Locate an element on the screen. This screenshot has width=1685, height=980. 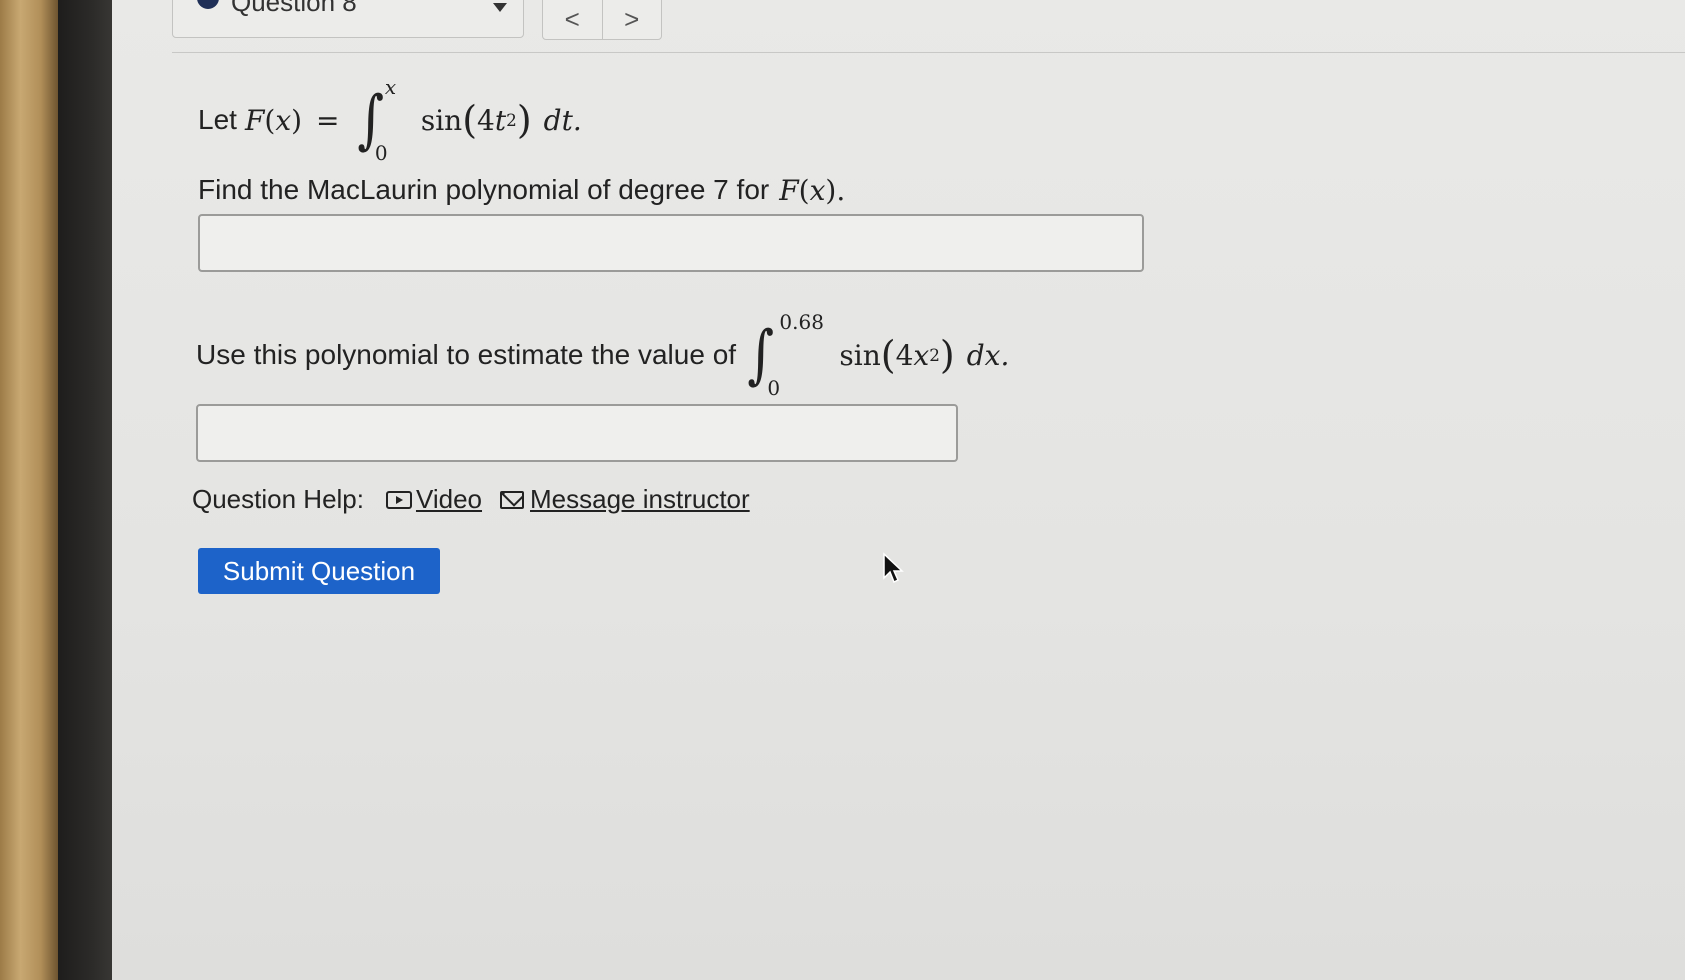
integral-limits: x 0 is located at coordinates (398, 120).